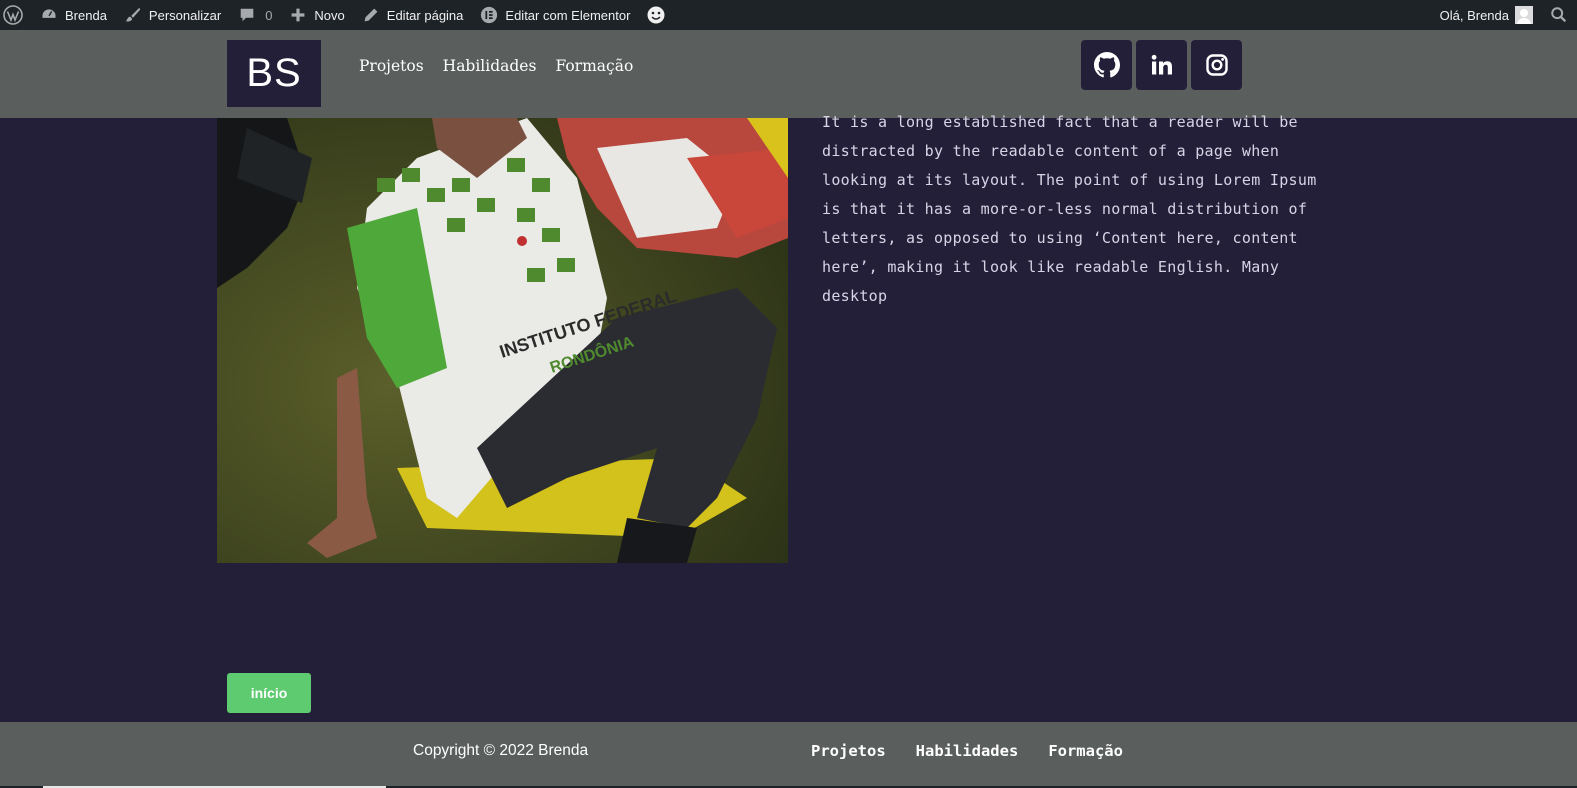  What do you see at coordinates (133, 15) in the screenshot?
I see `paintbrush-icon` at bounding box center [133, 15].